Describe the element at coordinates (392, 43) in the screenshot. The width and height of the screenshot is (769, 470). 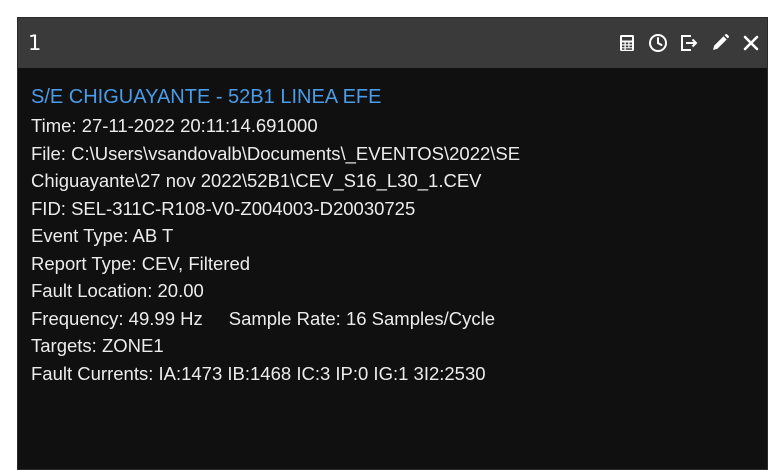
I see `window-titlebar: 1` at that location.